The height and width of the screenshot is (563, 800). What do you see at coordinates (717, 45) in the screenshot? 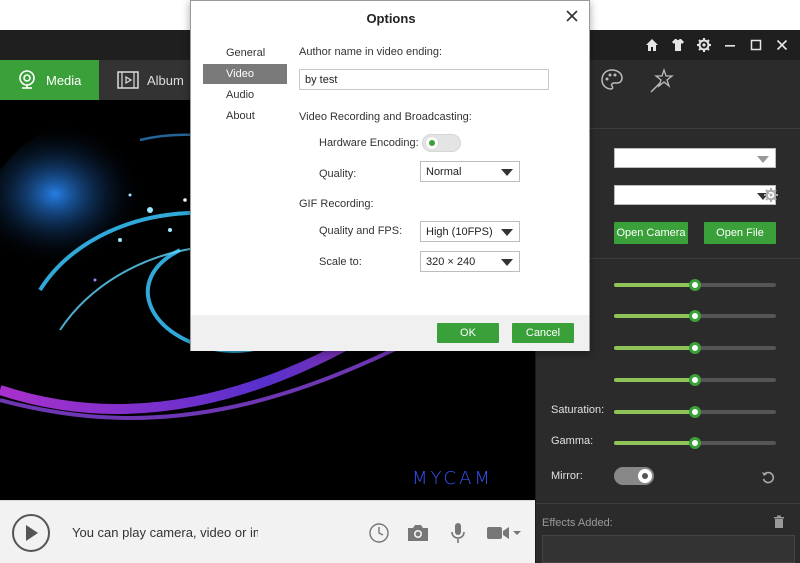
I see `window-controls` at bounding box center [717, 45].